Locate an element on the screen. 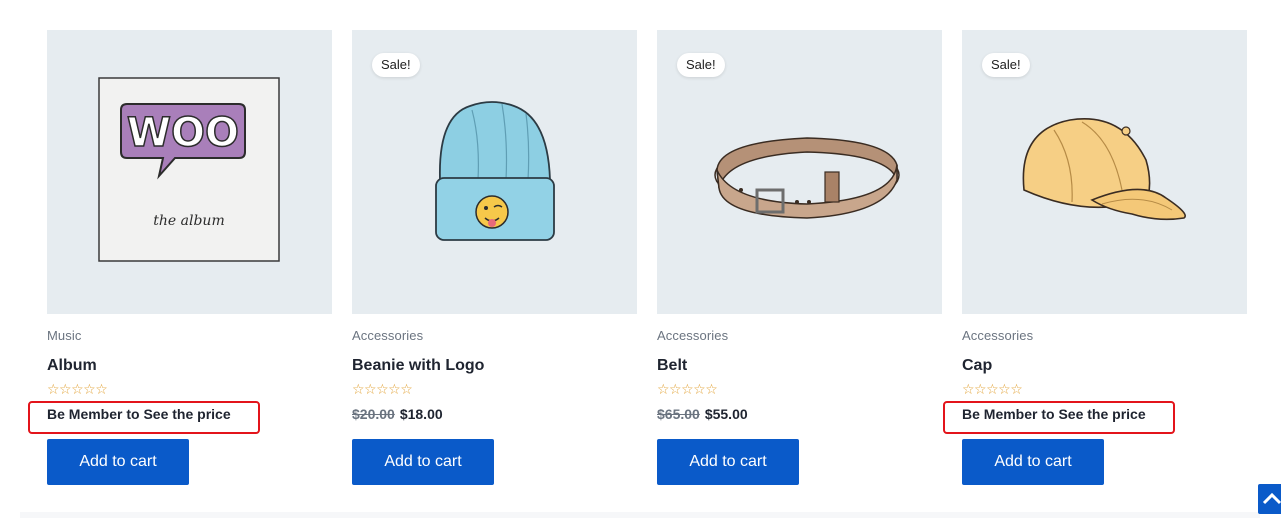  price-current: $18.00 is located at coordinates (421, 414).